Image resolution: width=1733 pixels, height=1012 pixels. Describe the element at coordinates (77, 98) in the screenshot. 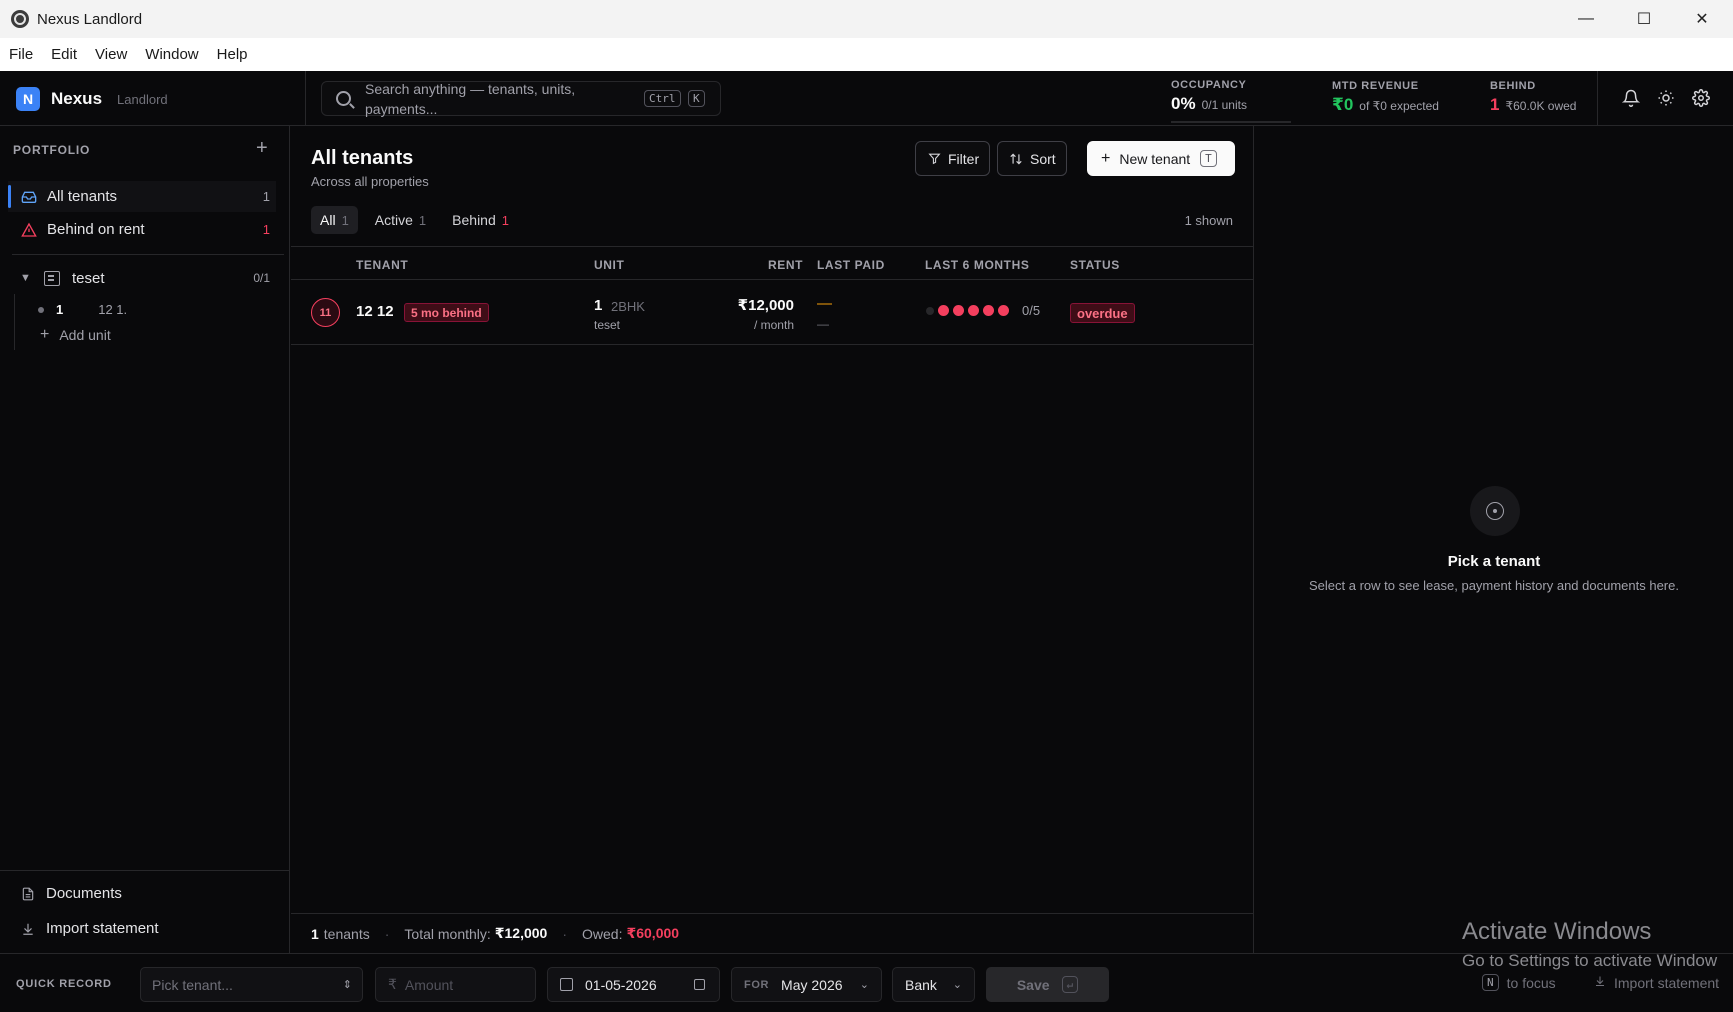

I see `brand-name: Nexus` at that location.